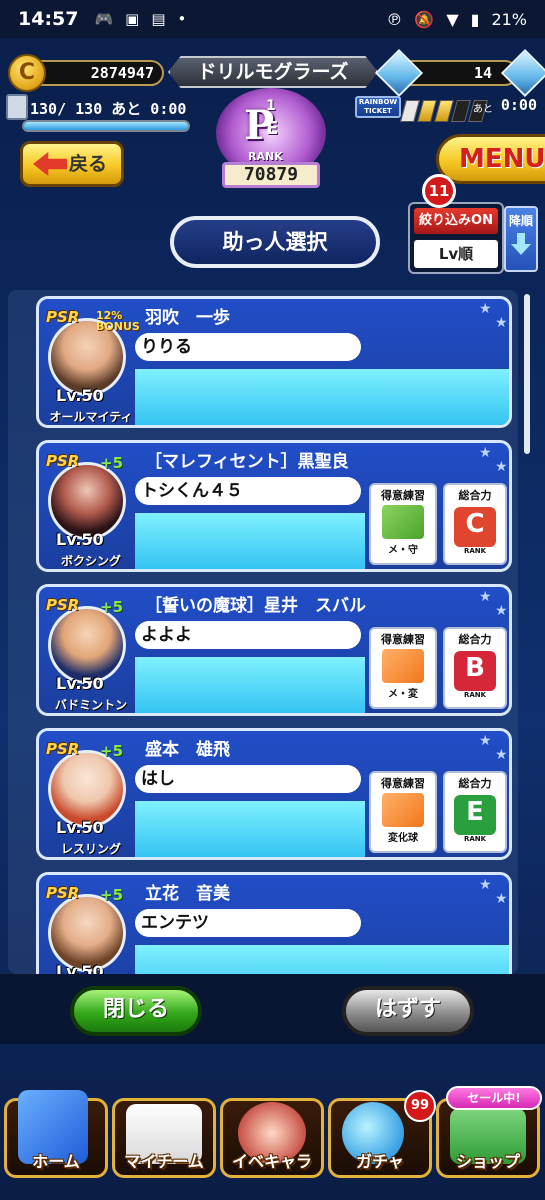 This screenshot has height=1200, width=545. Describe the element at coordinates (248, 635) in the screenshot. I see `helper-nickname: よよよ` at that location.